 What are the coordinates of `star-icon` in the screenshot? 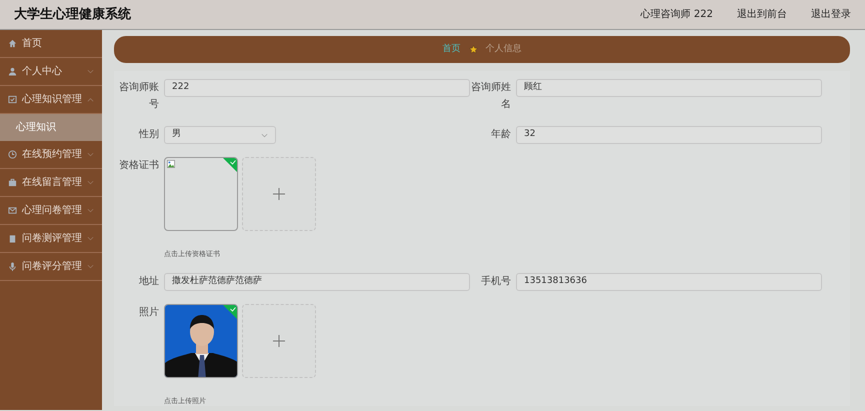 It's located at (473, 49).